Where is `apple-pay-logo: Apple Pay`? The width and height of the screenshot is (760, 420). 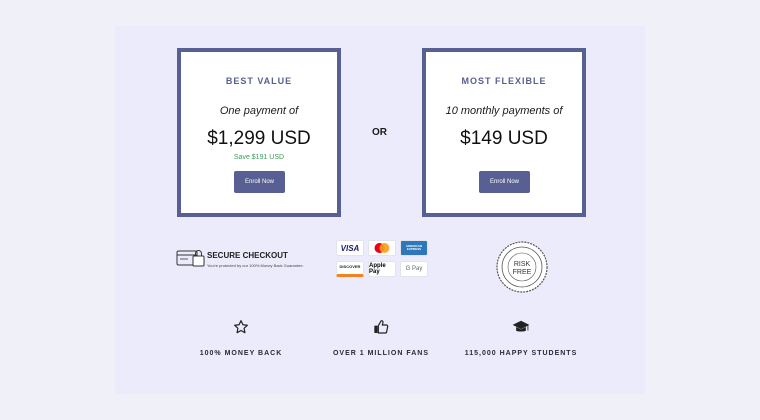 apple-pay-logo: Apple Pay is located at coordinates (382, 269).